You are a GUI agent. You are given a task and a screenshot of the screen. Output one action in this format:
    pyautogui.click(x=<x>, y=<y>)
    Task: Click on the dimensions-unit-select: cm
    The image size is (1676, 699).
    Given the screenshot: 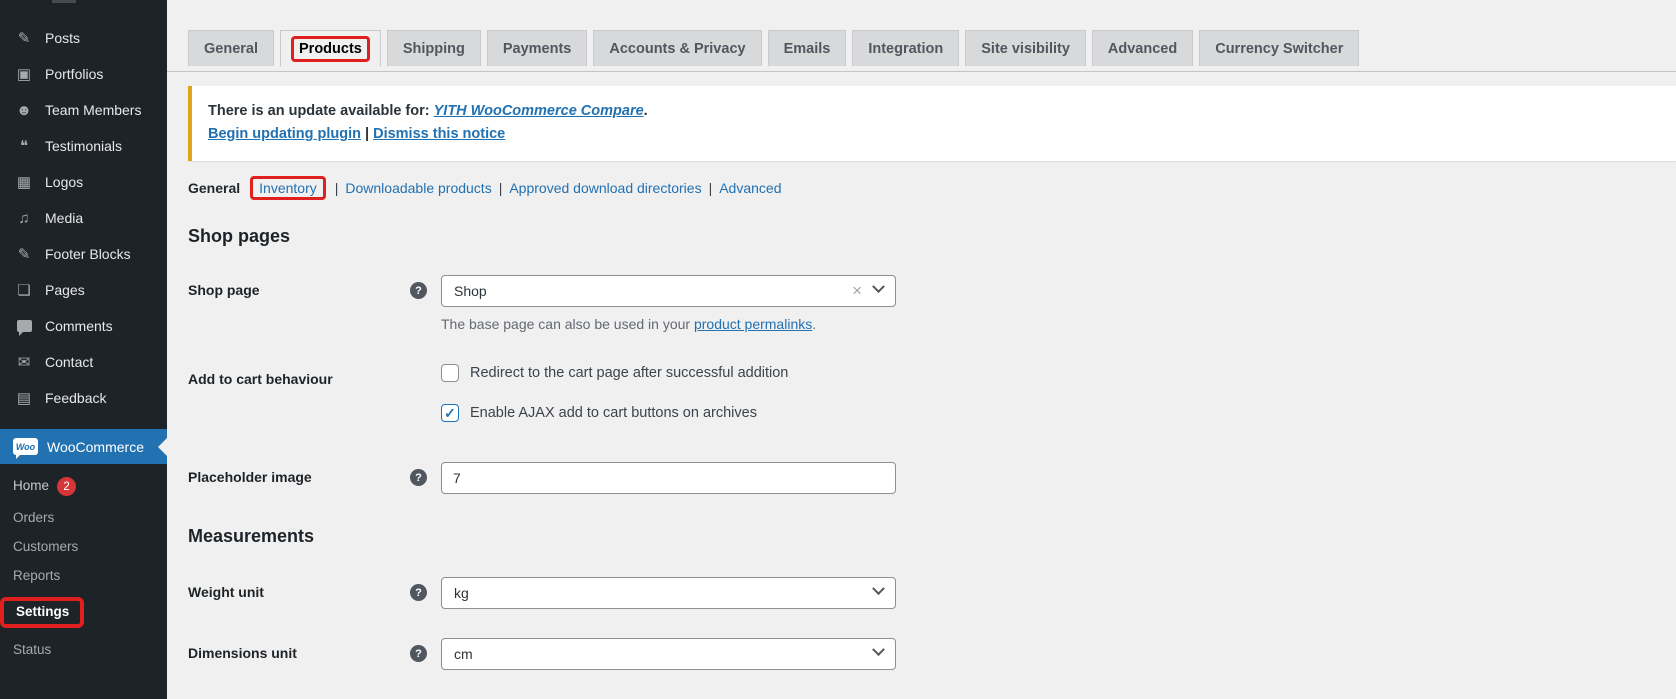 What is the action you would take?
    pyautogui.click(x=668, y=654)
    